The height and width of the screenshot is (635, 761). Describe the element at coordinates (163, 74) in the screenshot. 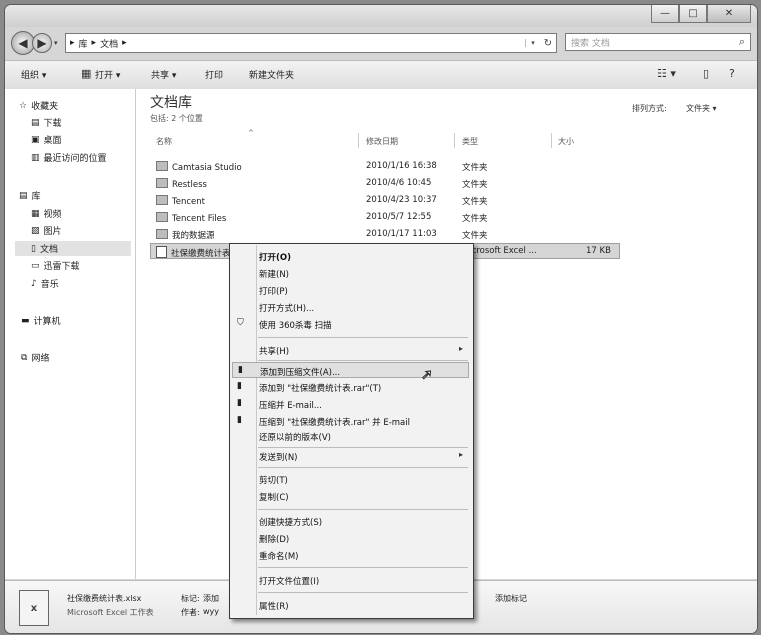

I see `share-button: 共享 ▾` at that location.